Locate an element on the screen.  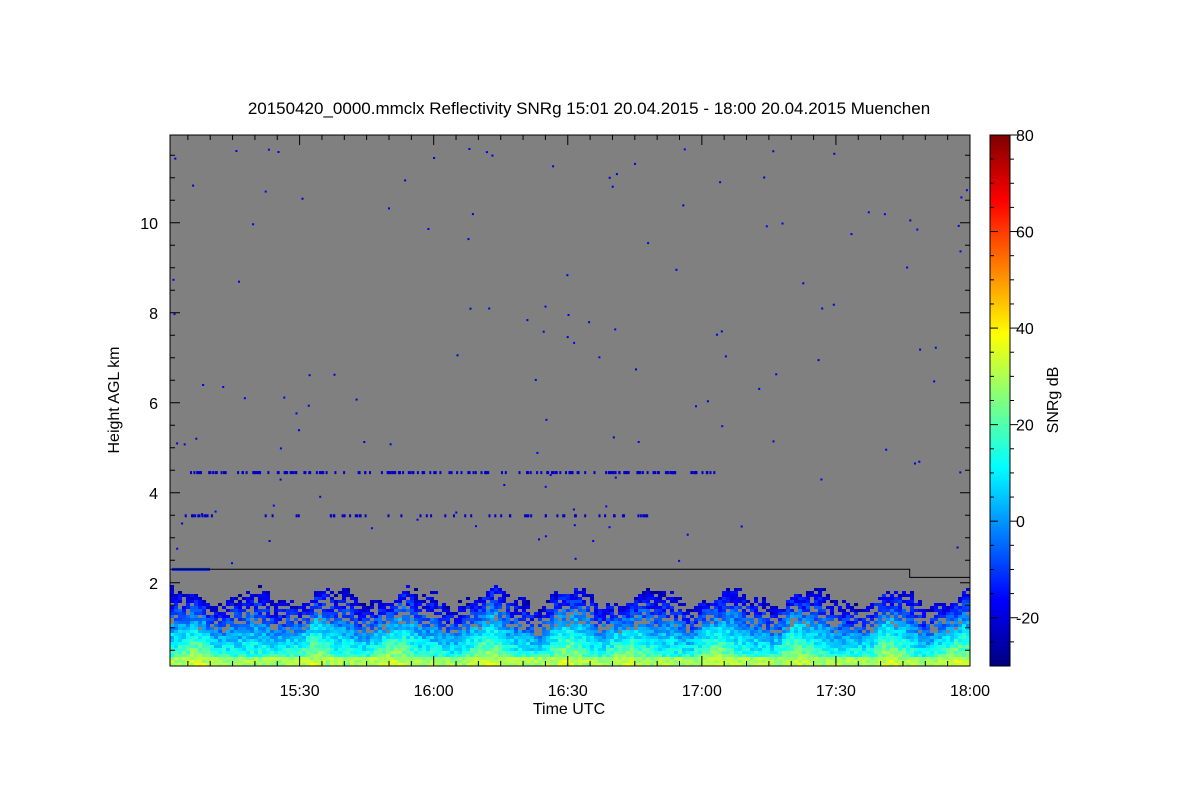
colorbar-label: SNRg dB is located at coordinates (1053, 400).